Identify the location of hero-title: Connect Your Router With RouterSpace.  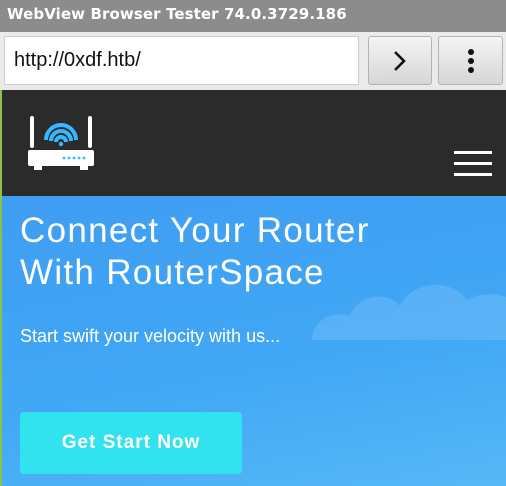
(195, 252).